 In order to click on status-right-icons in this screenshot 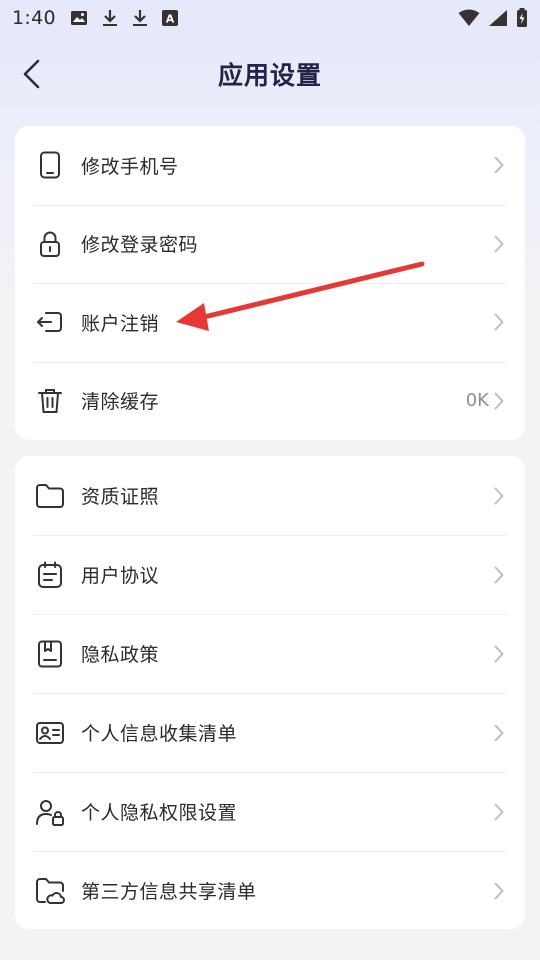, I will do `click(493, 18)`.